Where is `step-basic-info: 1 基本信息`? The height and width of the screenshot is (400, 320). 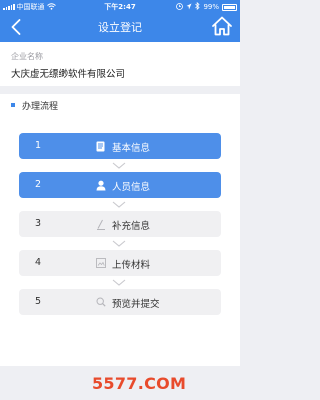 step-basic-info: 1 基本信息 is located at coordinates (120, 146).